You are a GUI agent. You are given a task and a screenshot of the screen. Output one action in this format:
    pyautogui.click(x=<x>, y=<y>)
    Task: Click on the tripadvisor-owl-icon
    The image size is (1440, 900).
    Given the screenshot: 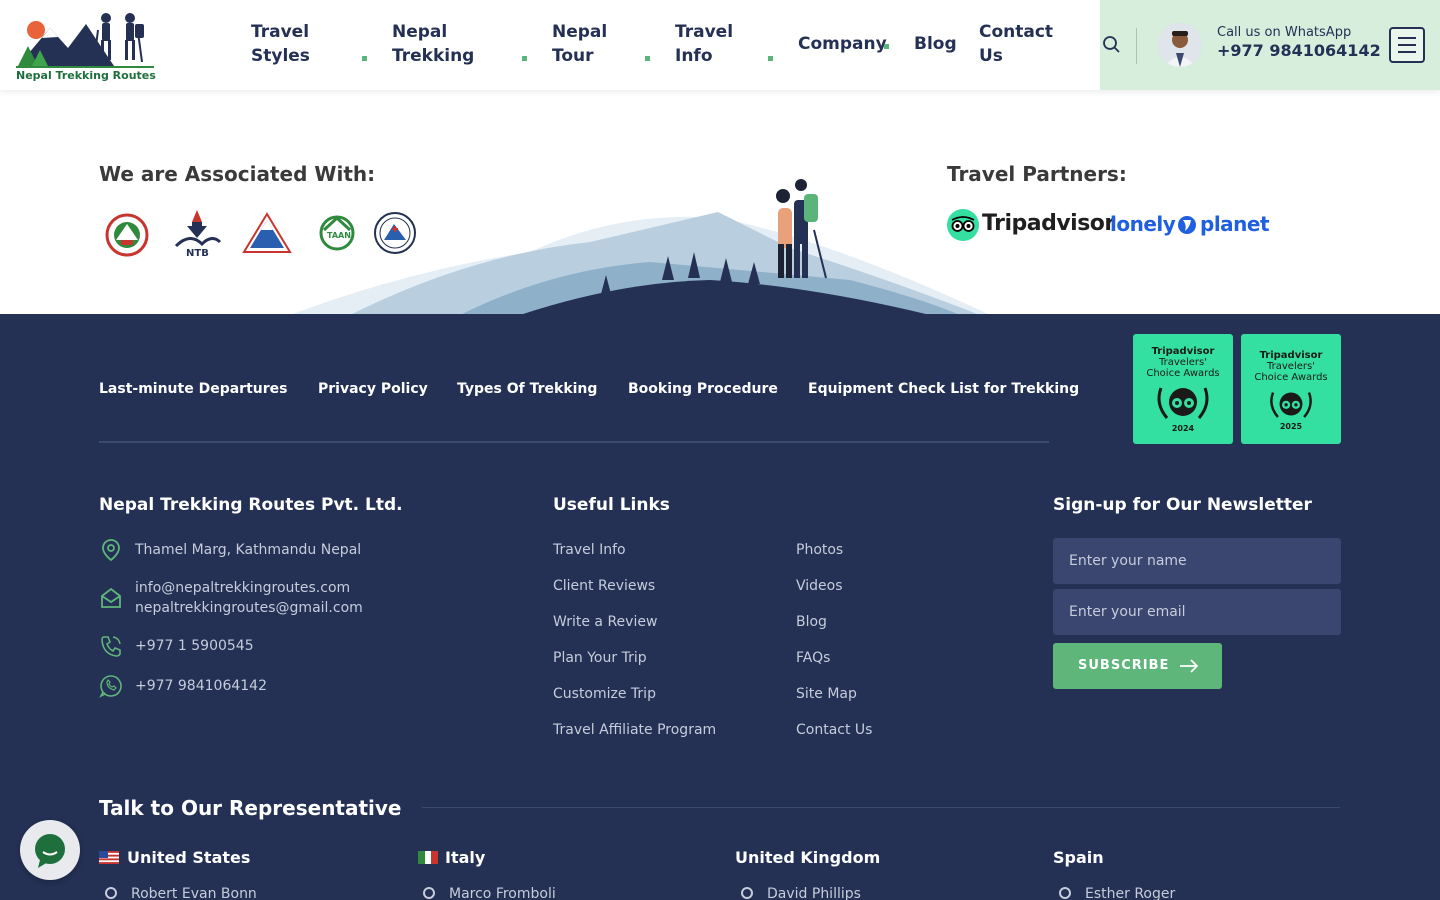 What is the action you would take?
    pyautogui.click(x=963, y=225)
    